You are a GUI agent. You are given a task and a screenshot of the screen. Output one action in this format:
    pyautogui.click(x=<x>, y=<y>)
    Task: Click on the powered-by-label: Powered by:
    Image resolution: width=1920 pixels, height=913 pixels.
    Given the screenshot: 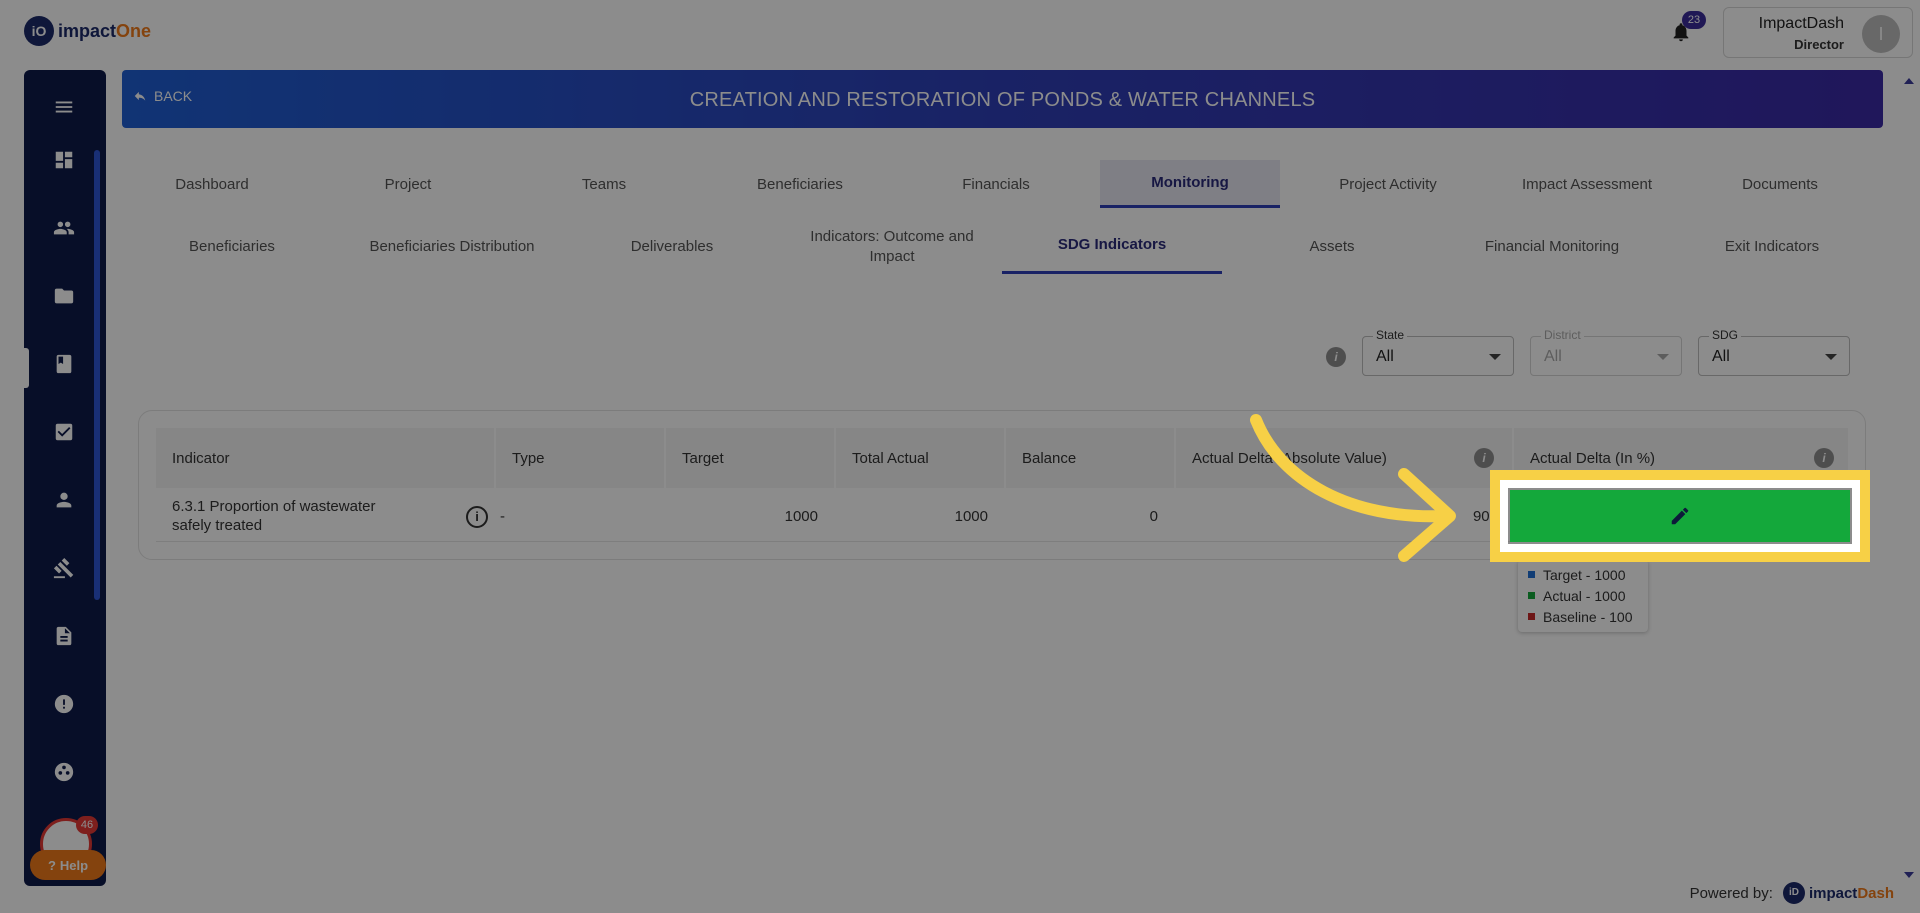 What is the action you would take?
    pyautogui.click(x=1731, y=893)
    